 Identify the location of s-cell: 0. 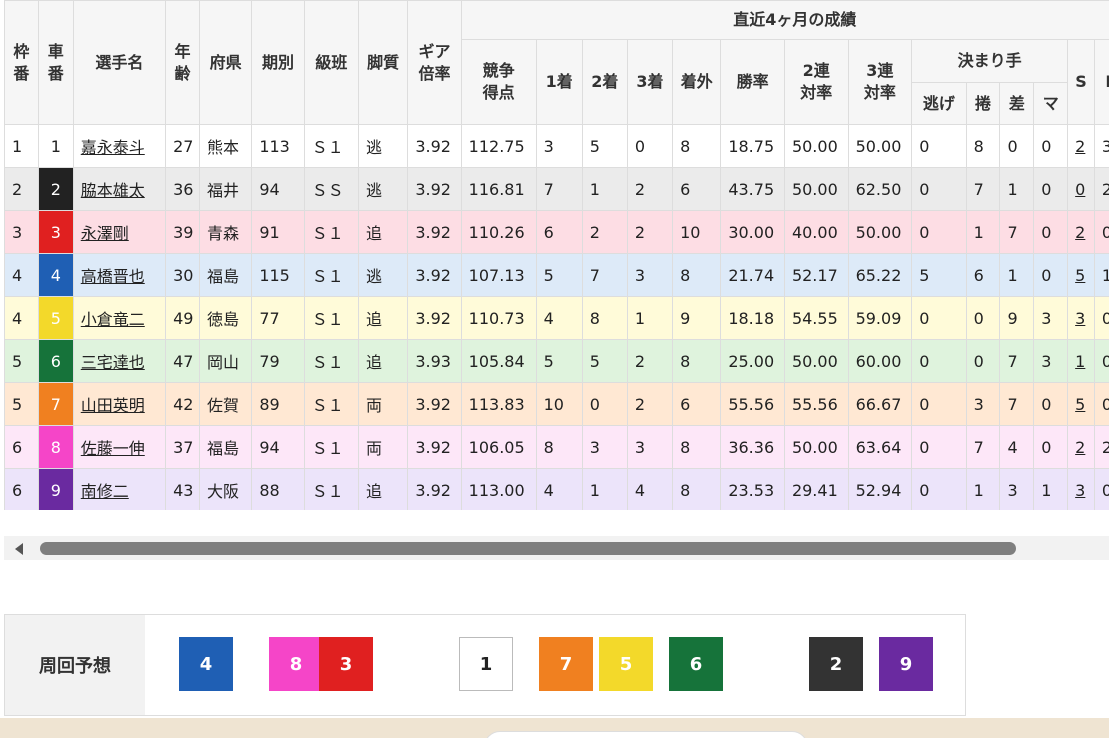
(1081, 189).